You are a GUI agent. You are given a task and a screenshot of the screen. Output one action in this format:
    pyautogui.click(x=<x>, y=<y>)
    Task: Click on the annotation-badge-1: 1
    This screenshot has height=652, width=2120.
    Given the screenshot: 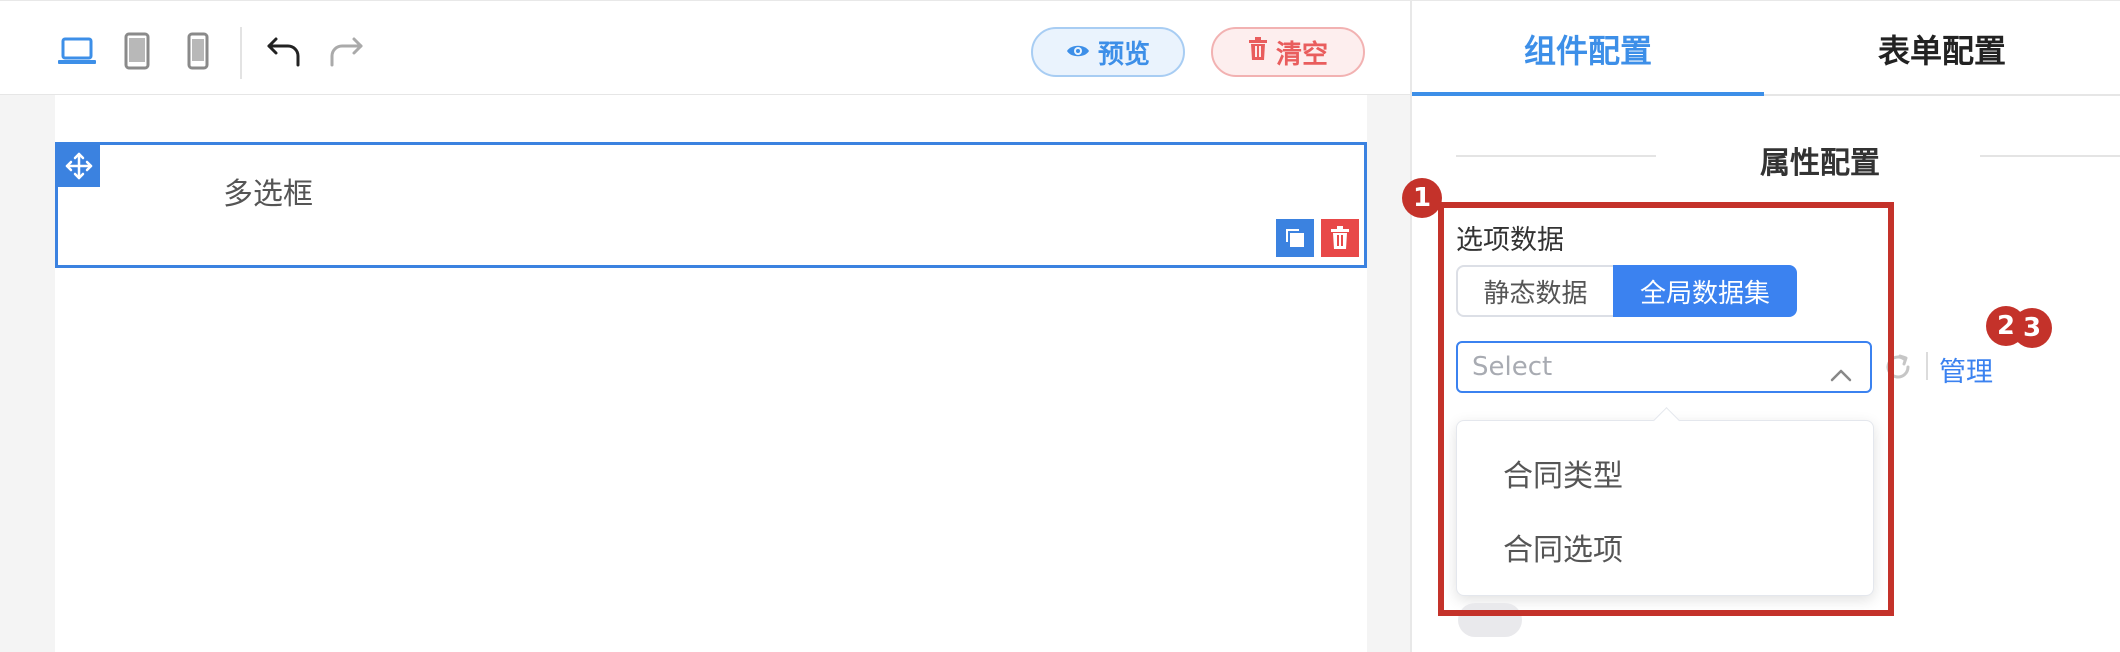 What is the action you would take?
    pyautogui.click(x=1422, y=198)
    